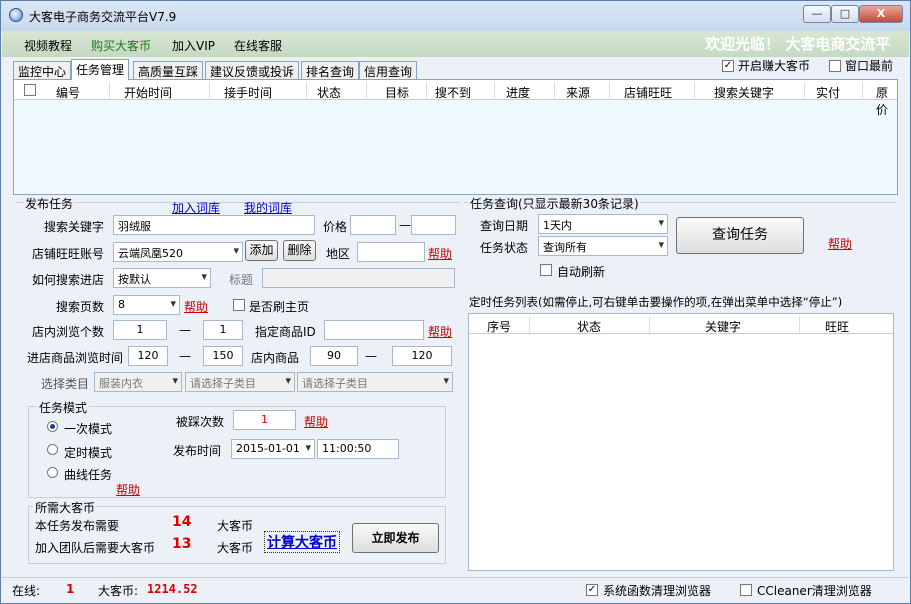  Describe the element at coordinates (578, 92) in the screenshot. I see `col-source: 来源` at that location.